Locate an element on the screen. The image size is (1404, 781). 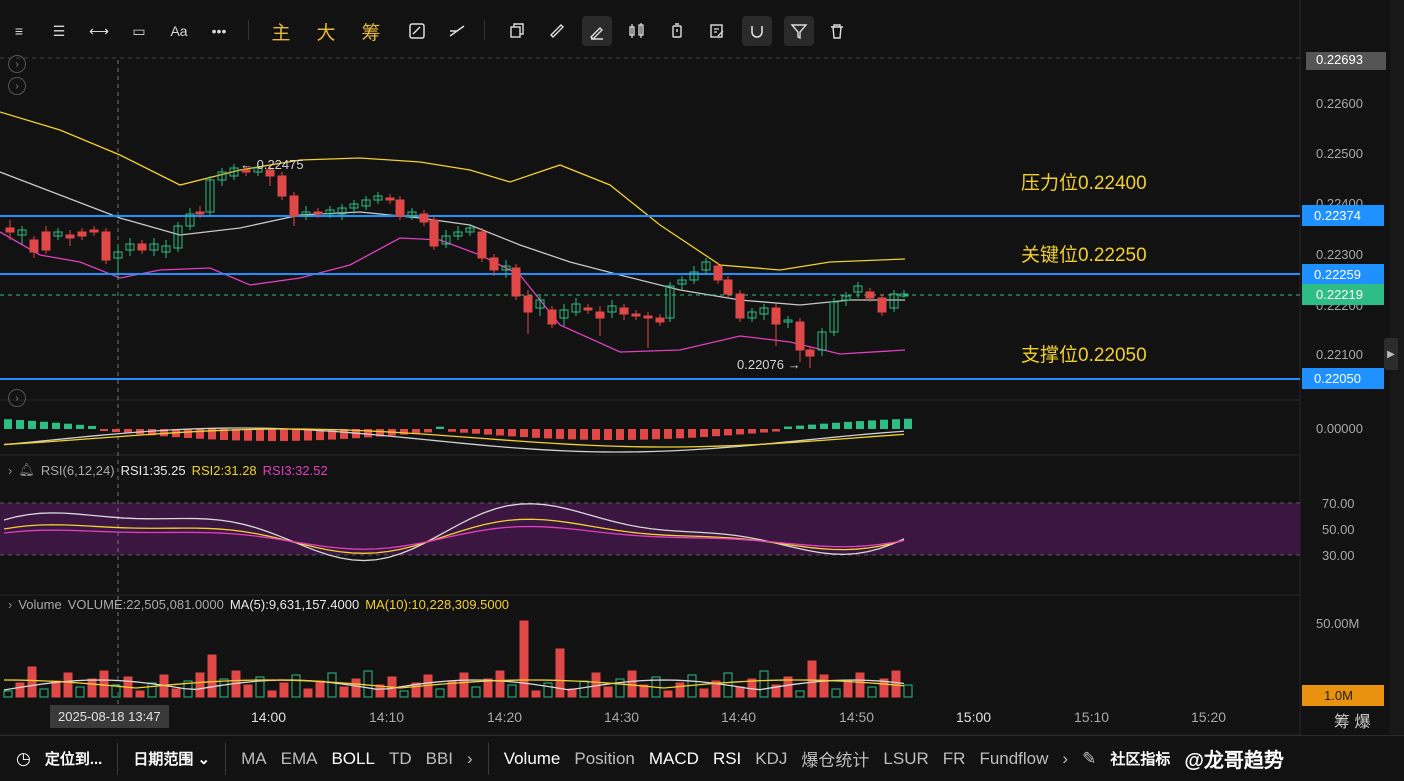
indicator-volume: Volume is located at coordinates (532, 759).